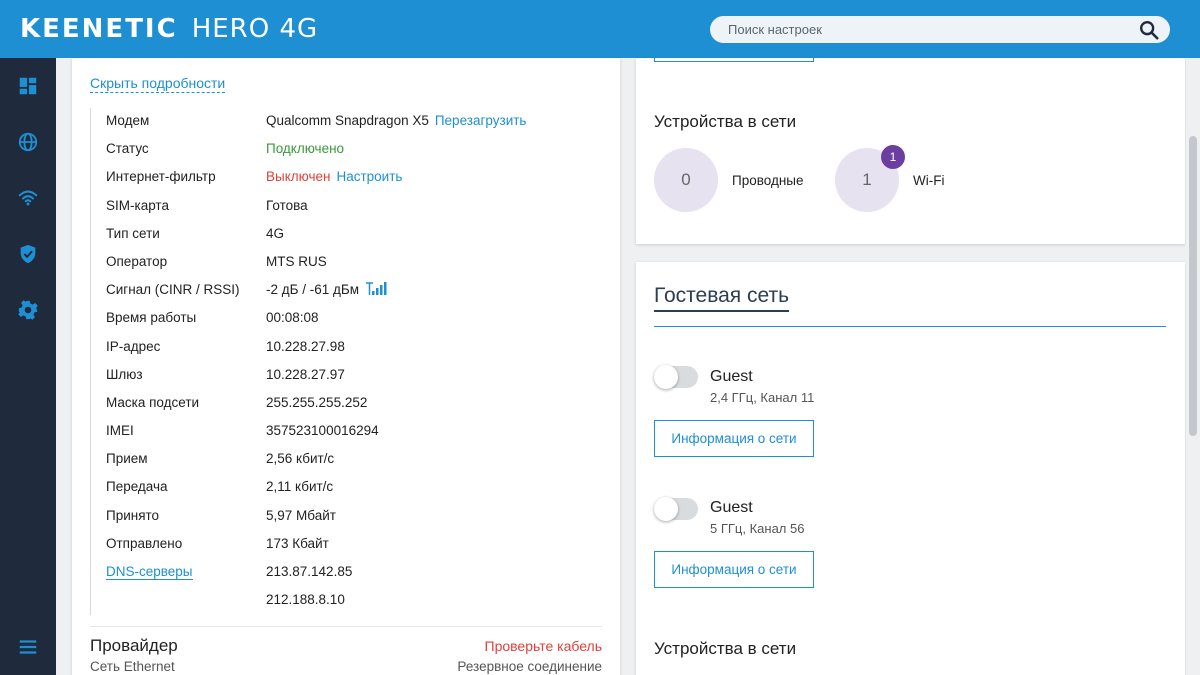 The image size is (1200, 675). What do you see at coordinates (734, 438) in the screenshot?
I see `guest-24-info-button: Информация о сети` at bounding box center [734, 438].